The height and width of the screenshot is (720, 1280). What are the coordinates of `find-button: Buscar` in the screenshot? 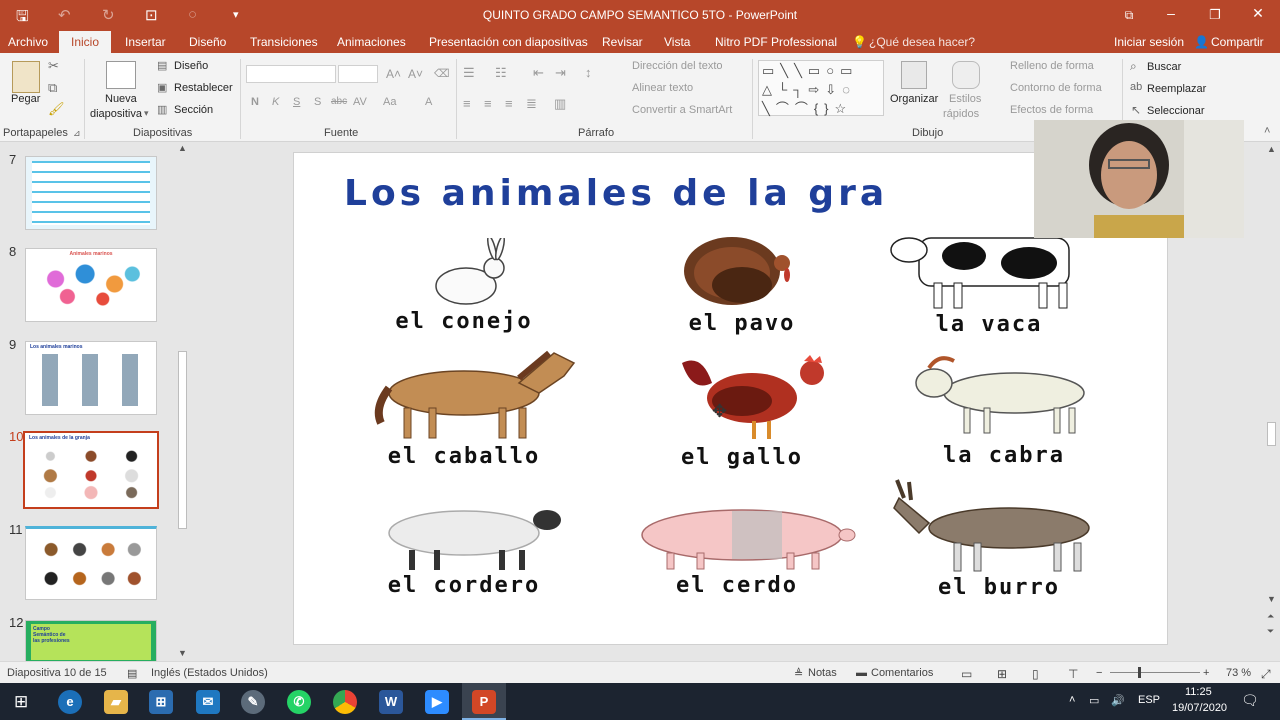 It's located at (1164, 67).